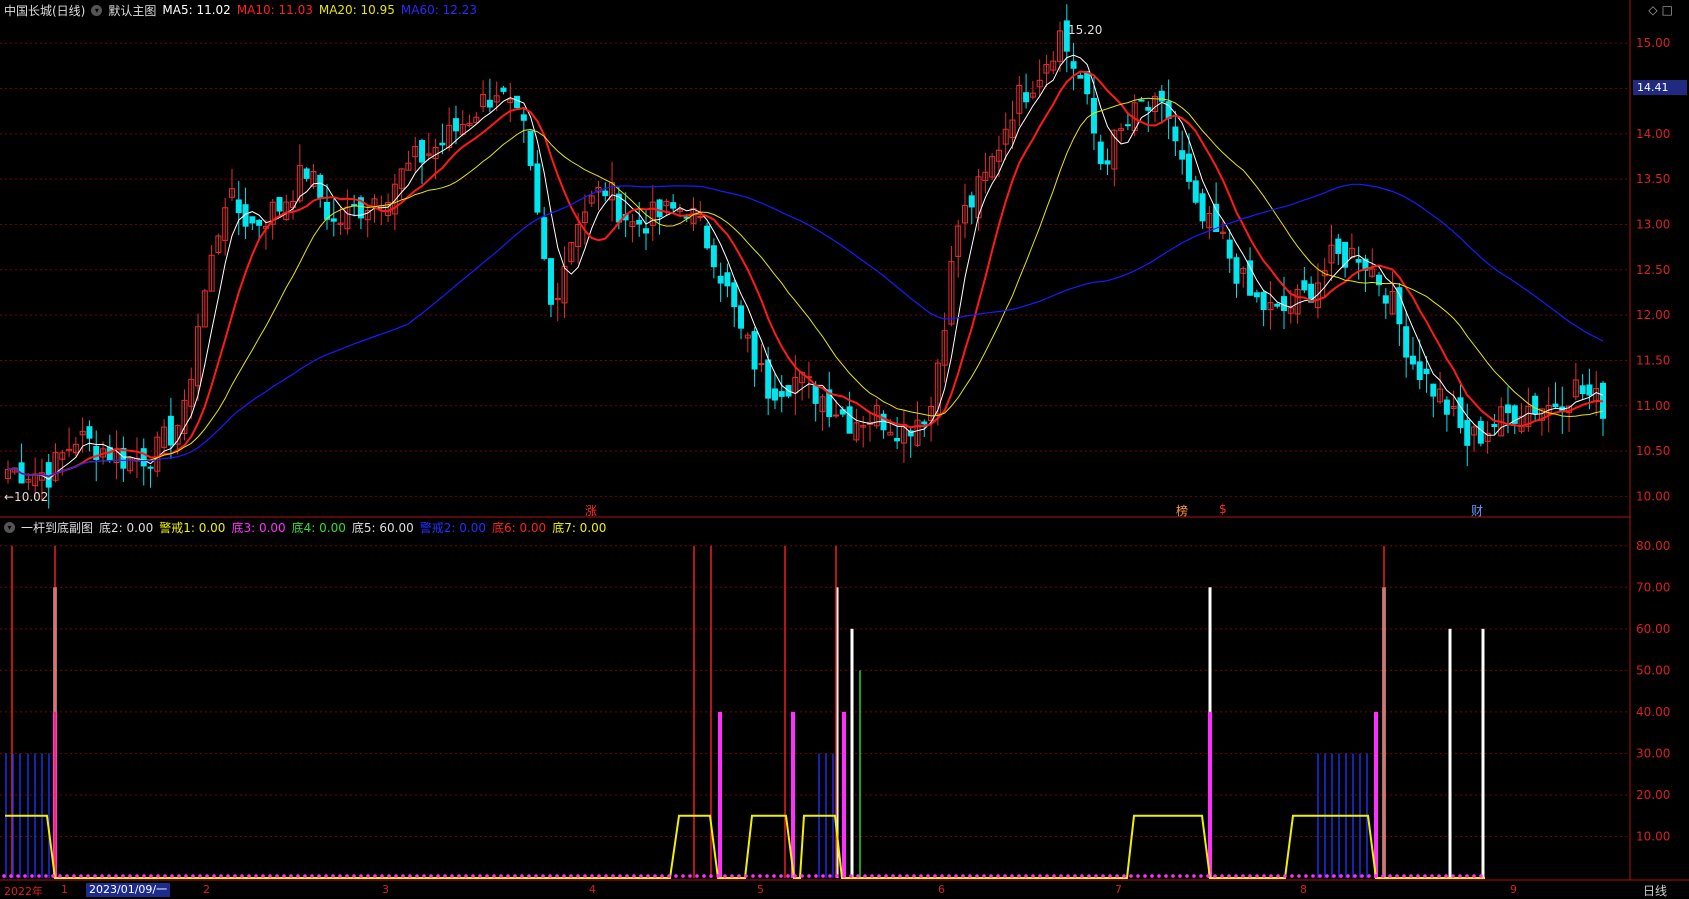 Image resolution: width=1689 pixels, height=899 pixels. Describe the element at coordinates (1653, 496) in the screenshot. I see `price-tick-label: 10.00` at that location.